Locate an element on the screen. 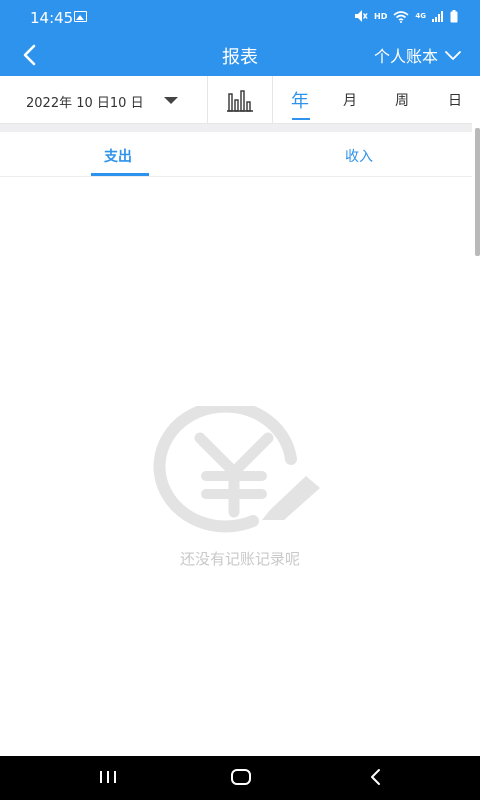  section-gap is located at coordinates (236, 128).